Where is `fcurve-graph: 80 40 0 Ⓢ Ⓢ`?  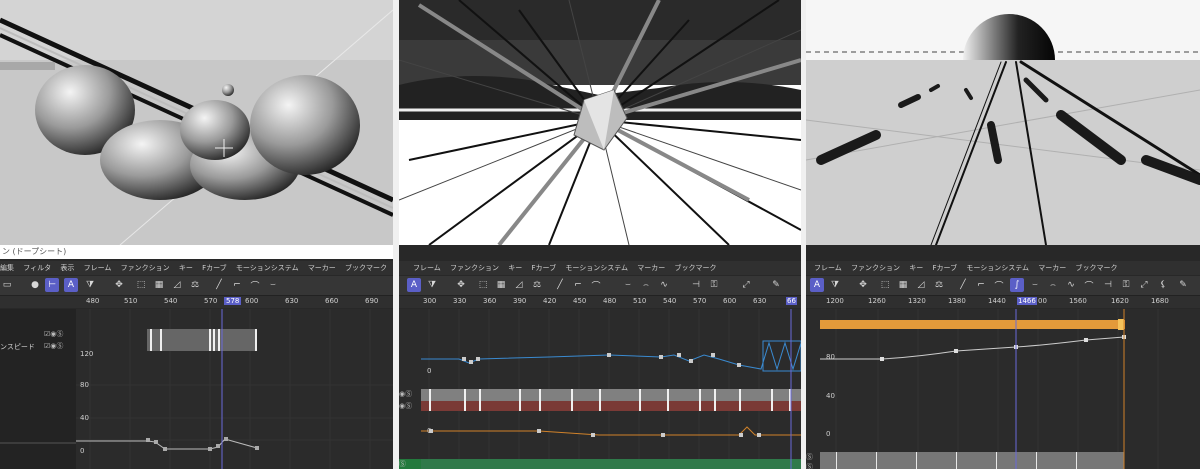
fcurve-graph: 80 40 0 Ⓢ Ⓢ is located at coordinates (1003, 389).